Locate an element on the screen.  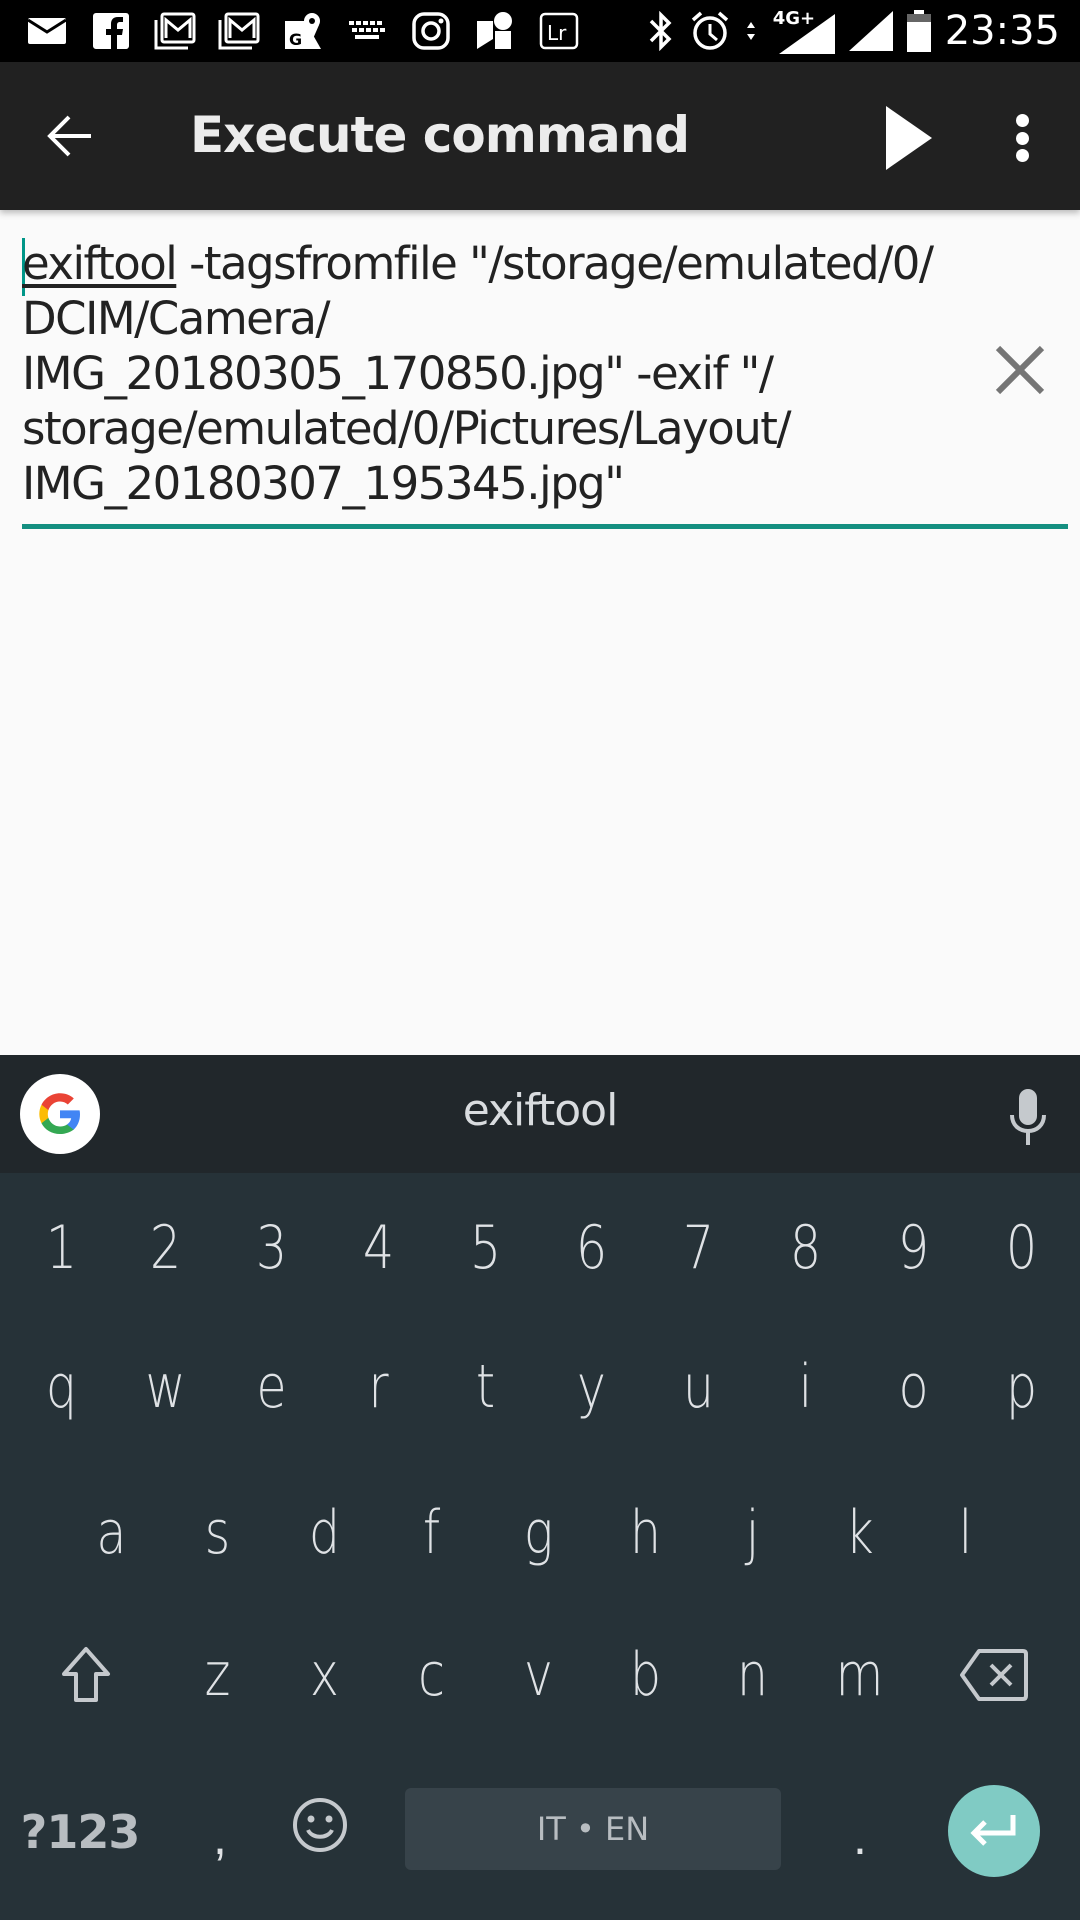
key-n: n is located at coordinates (753, 1675).